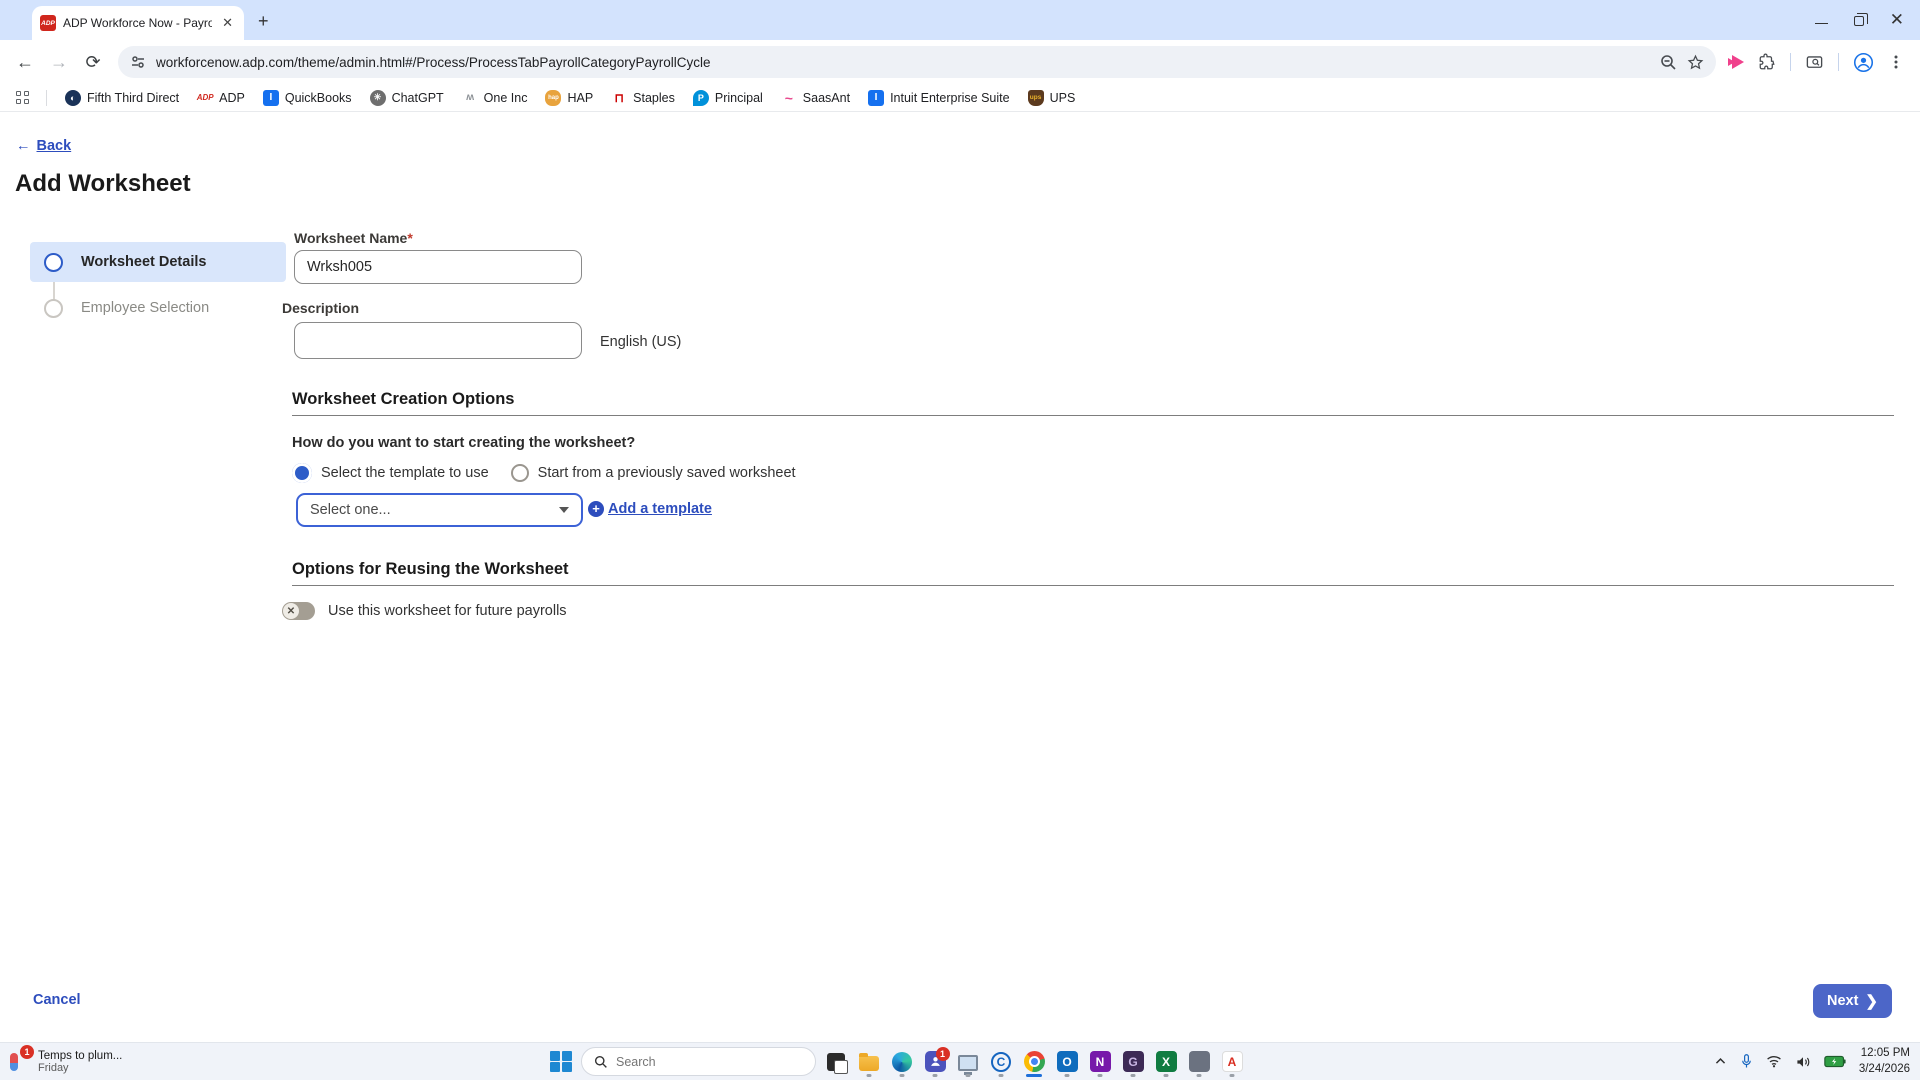 The height and width of the screenshot is (1080, 1920). I want to click on future-payrolls-toggle: ✕, so click(298, 611).